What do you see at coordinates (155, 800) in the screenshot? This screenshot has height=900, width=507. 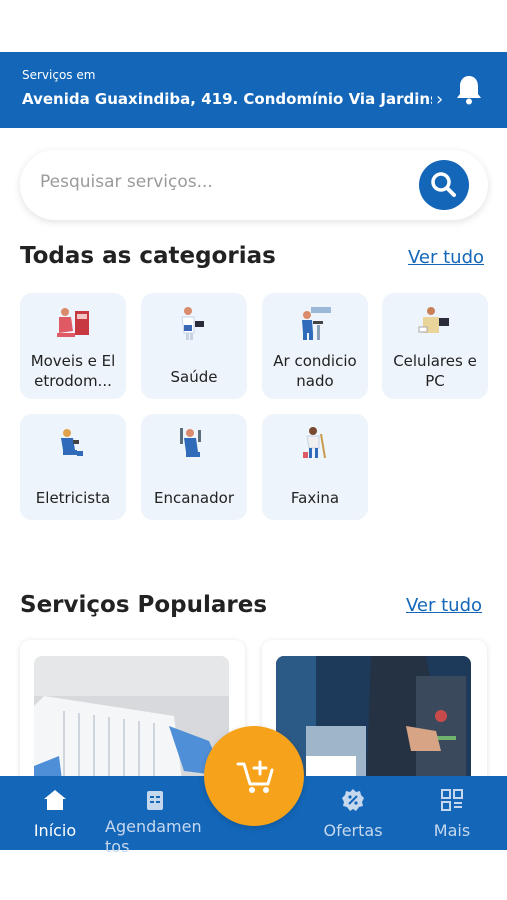 I see `calendar-icon` at bounding box center [155, 800].